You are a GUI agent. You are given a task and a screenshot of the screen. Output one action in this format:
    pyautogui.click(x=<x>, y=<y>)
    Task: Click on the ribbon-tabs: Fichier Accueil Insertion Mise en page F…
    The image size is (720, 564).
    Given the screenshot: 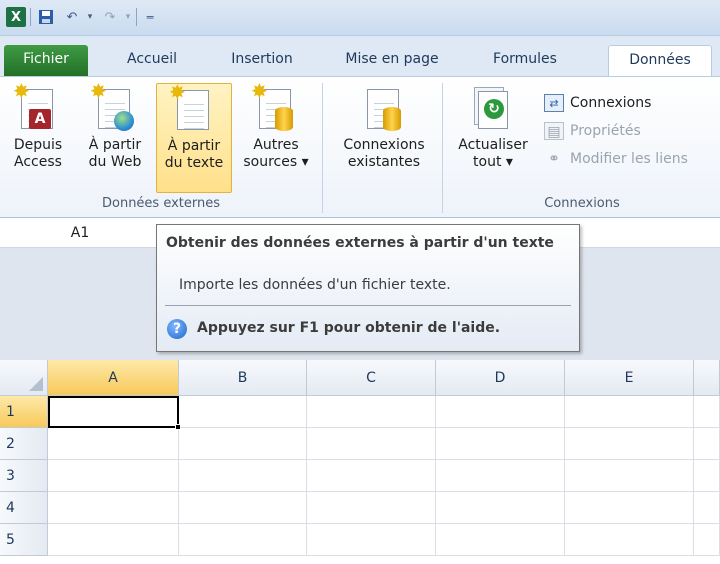 What is the action you would take?
    pyautogui.click(x=360, y=56)
    